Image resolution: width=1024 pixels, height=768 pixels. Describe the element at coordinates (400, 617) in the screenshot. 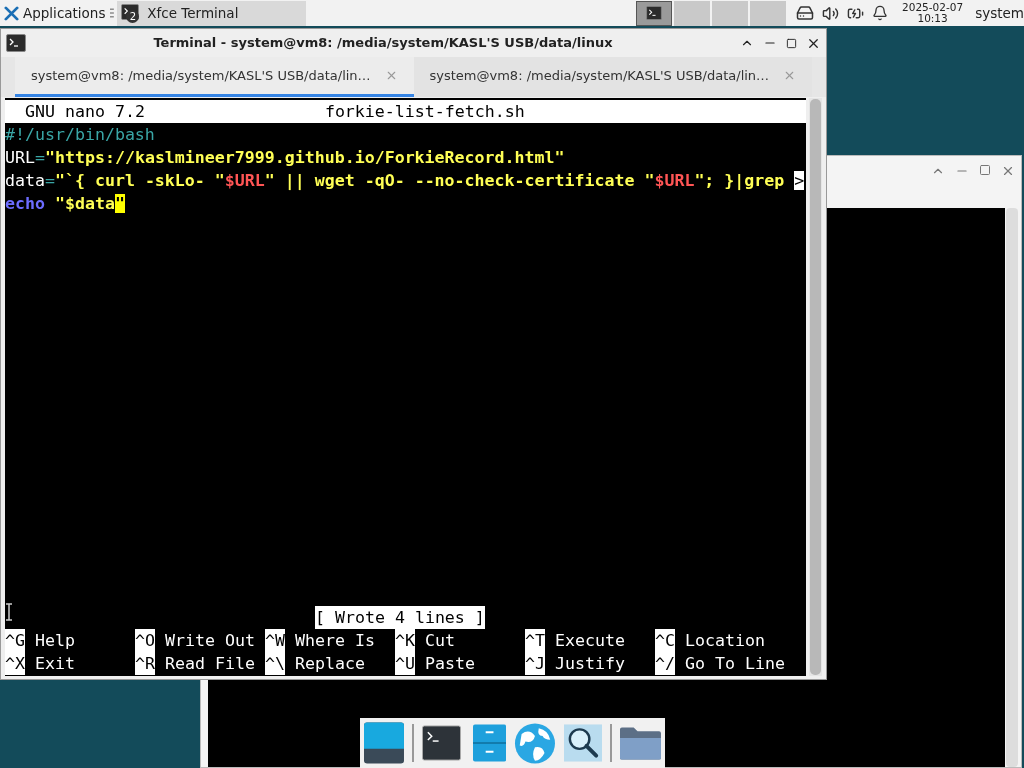

I see `status-message: [ Wrote 4 lines ]` at that location.